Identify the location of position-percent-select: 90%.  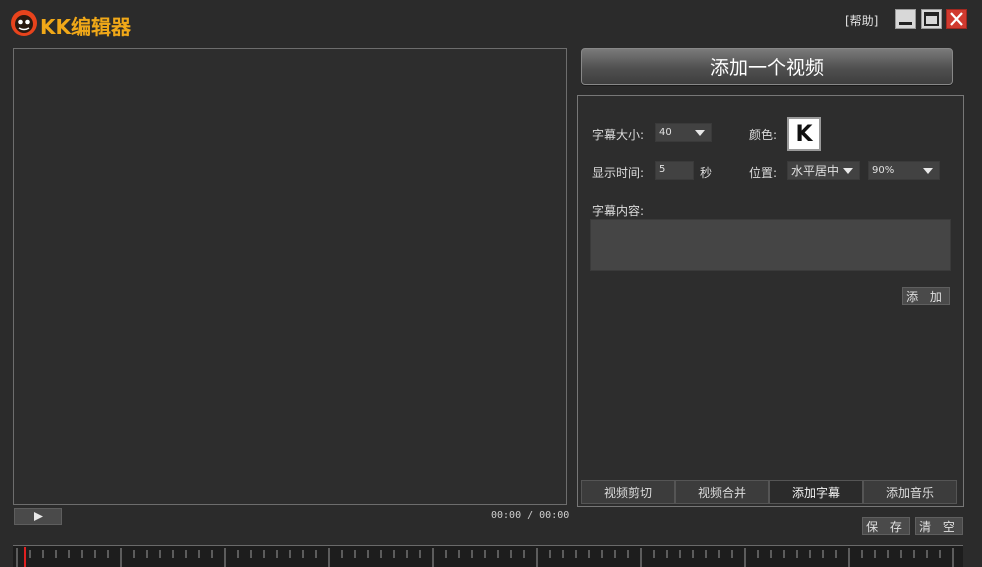
(904, 170).